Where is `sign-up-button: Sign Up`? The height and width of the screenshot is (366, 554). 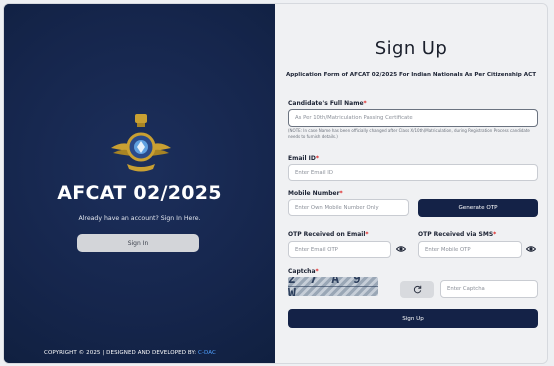
sign-up-button: Sign Up is located at coordinates (413, 318).